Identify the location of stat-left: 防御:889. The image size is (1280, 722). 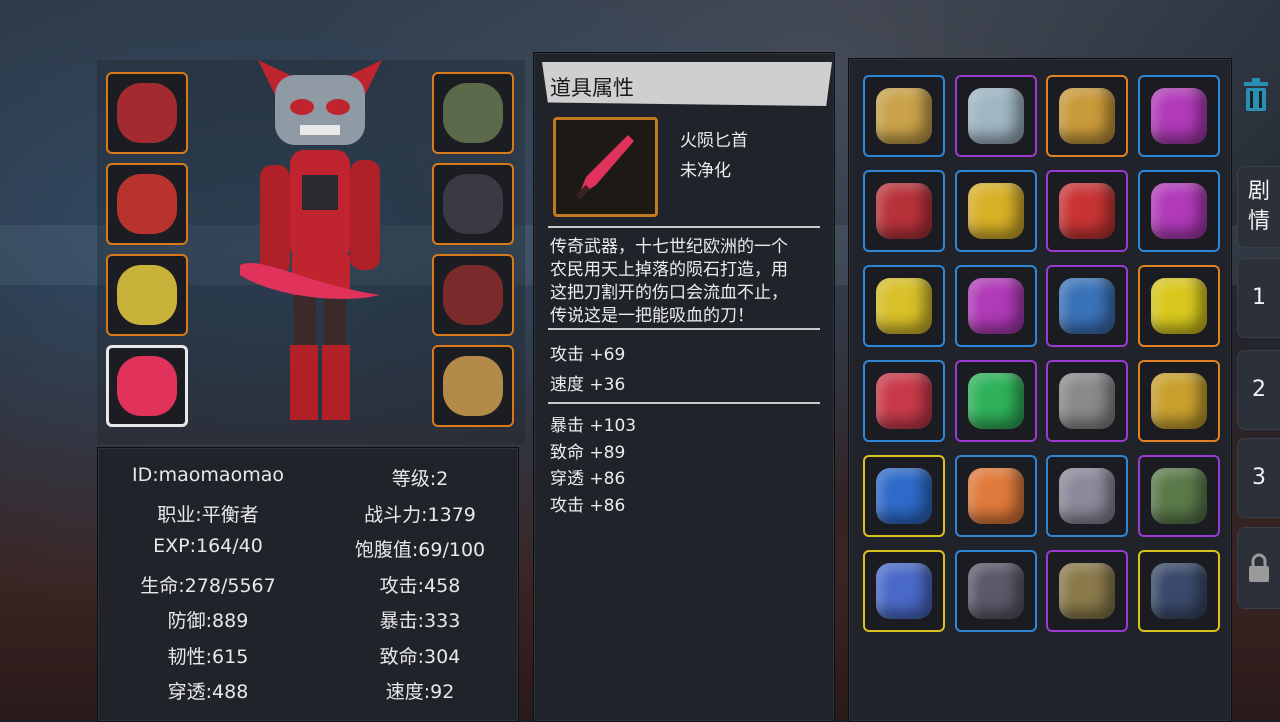
(208, 621).